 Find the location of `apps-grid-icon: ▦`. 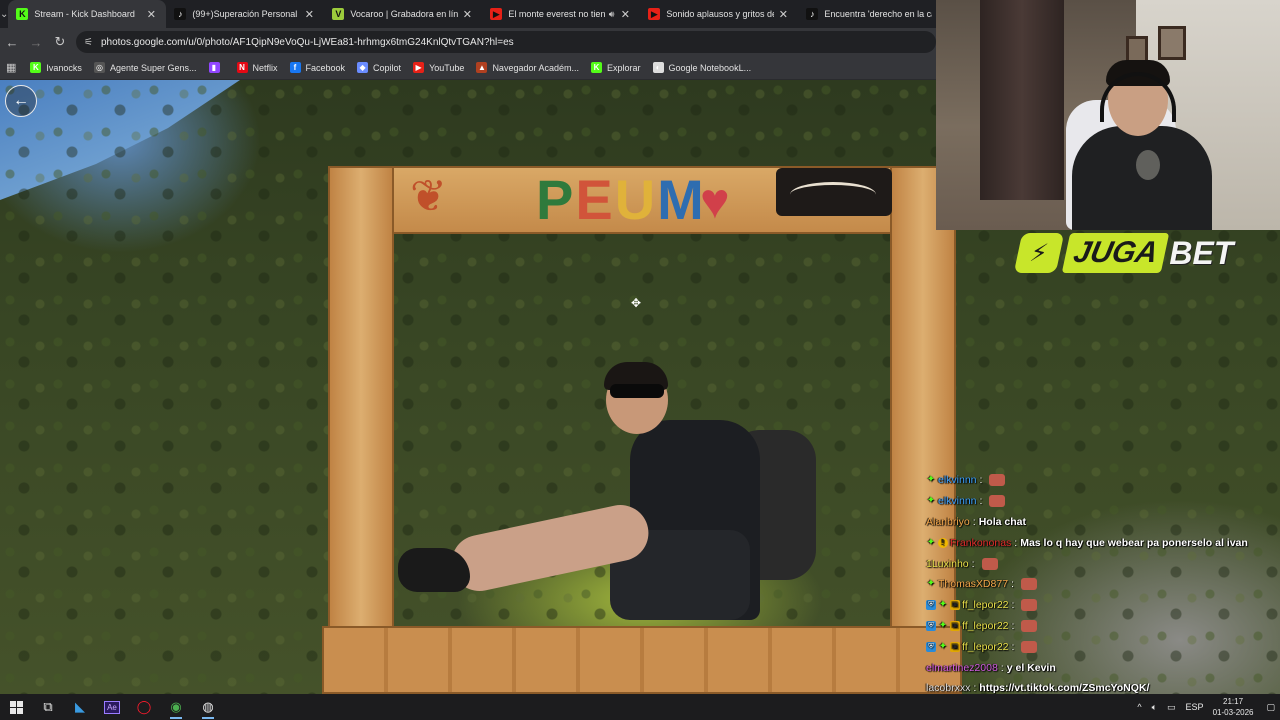

apps-grid-icon: ▦ is located at coordinates (11, 67).